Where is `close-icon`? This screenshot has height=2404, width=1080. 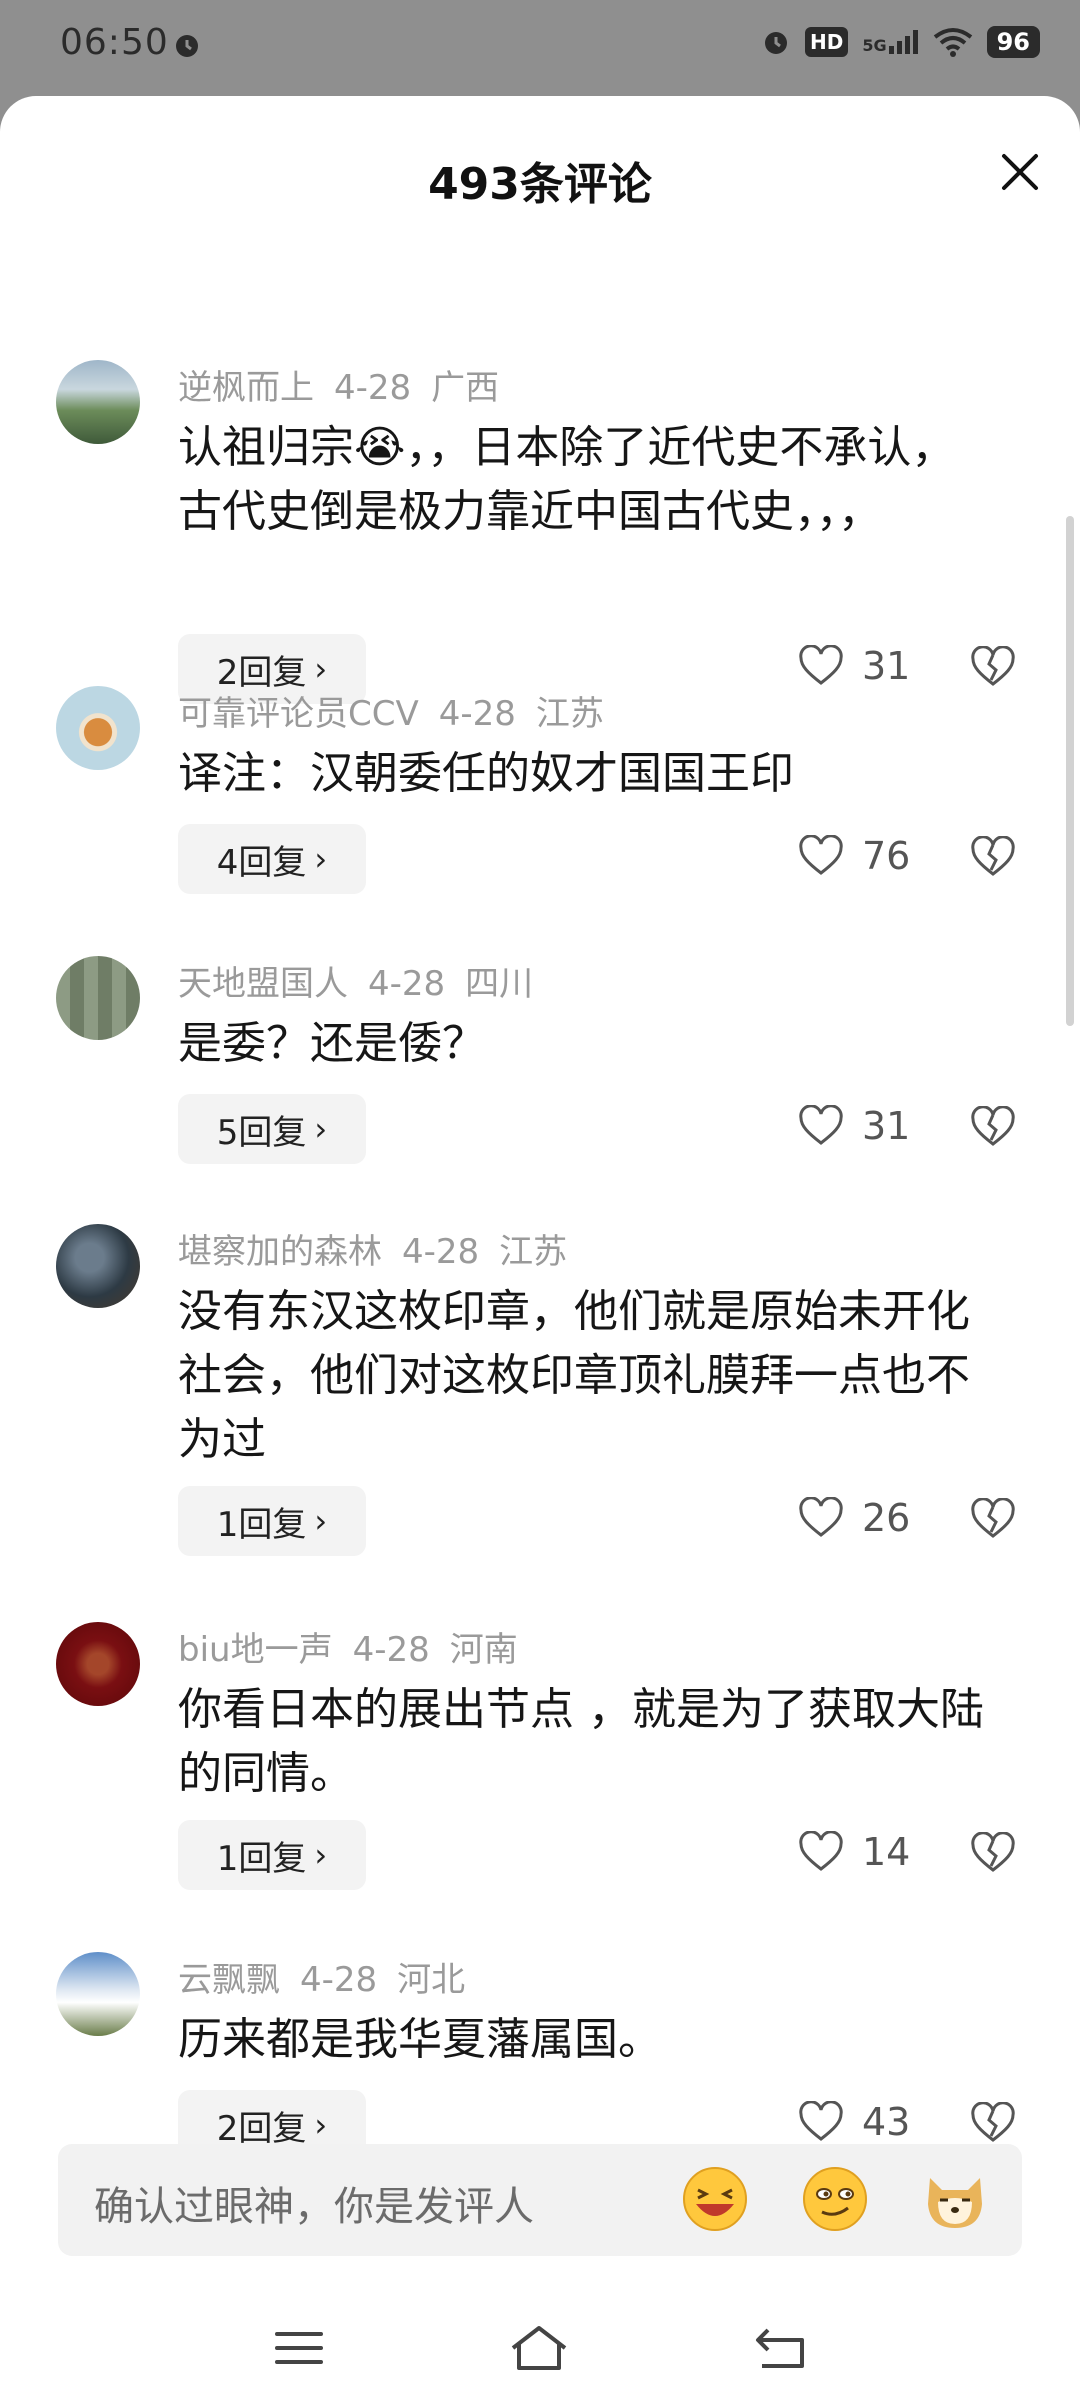 close-icon is located at coordinates (1020, 172).